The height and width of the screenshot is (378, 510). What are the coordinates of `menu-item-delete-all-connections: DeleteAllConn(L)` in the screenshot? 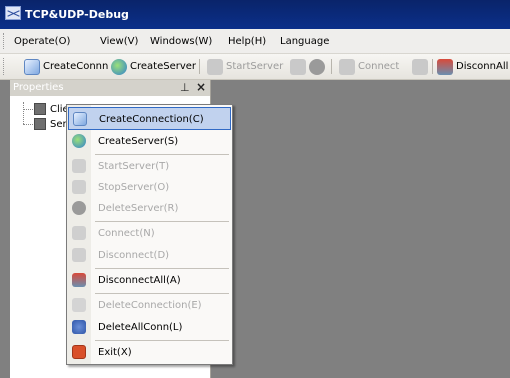 It's located at (149, 327).